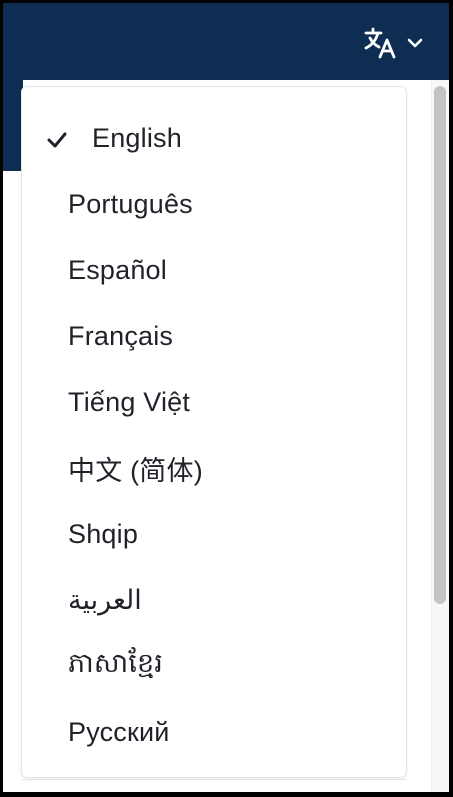  What do you see at coordinates (116, 662) in the screenshot?
I see `language-option-label: ភាសាខ្មែរ` at bounding box center [116, 662].